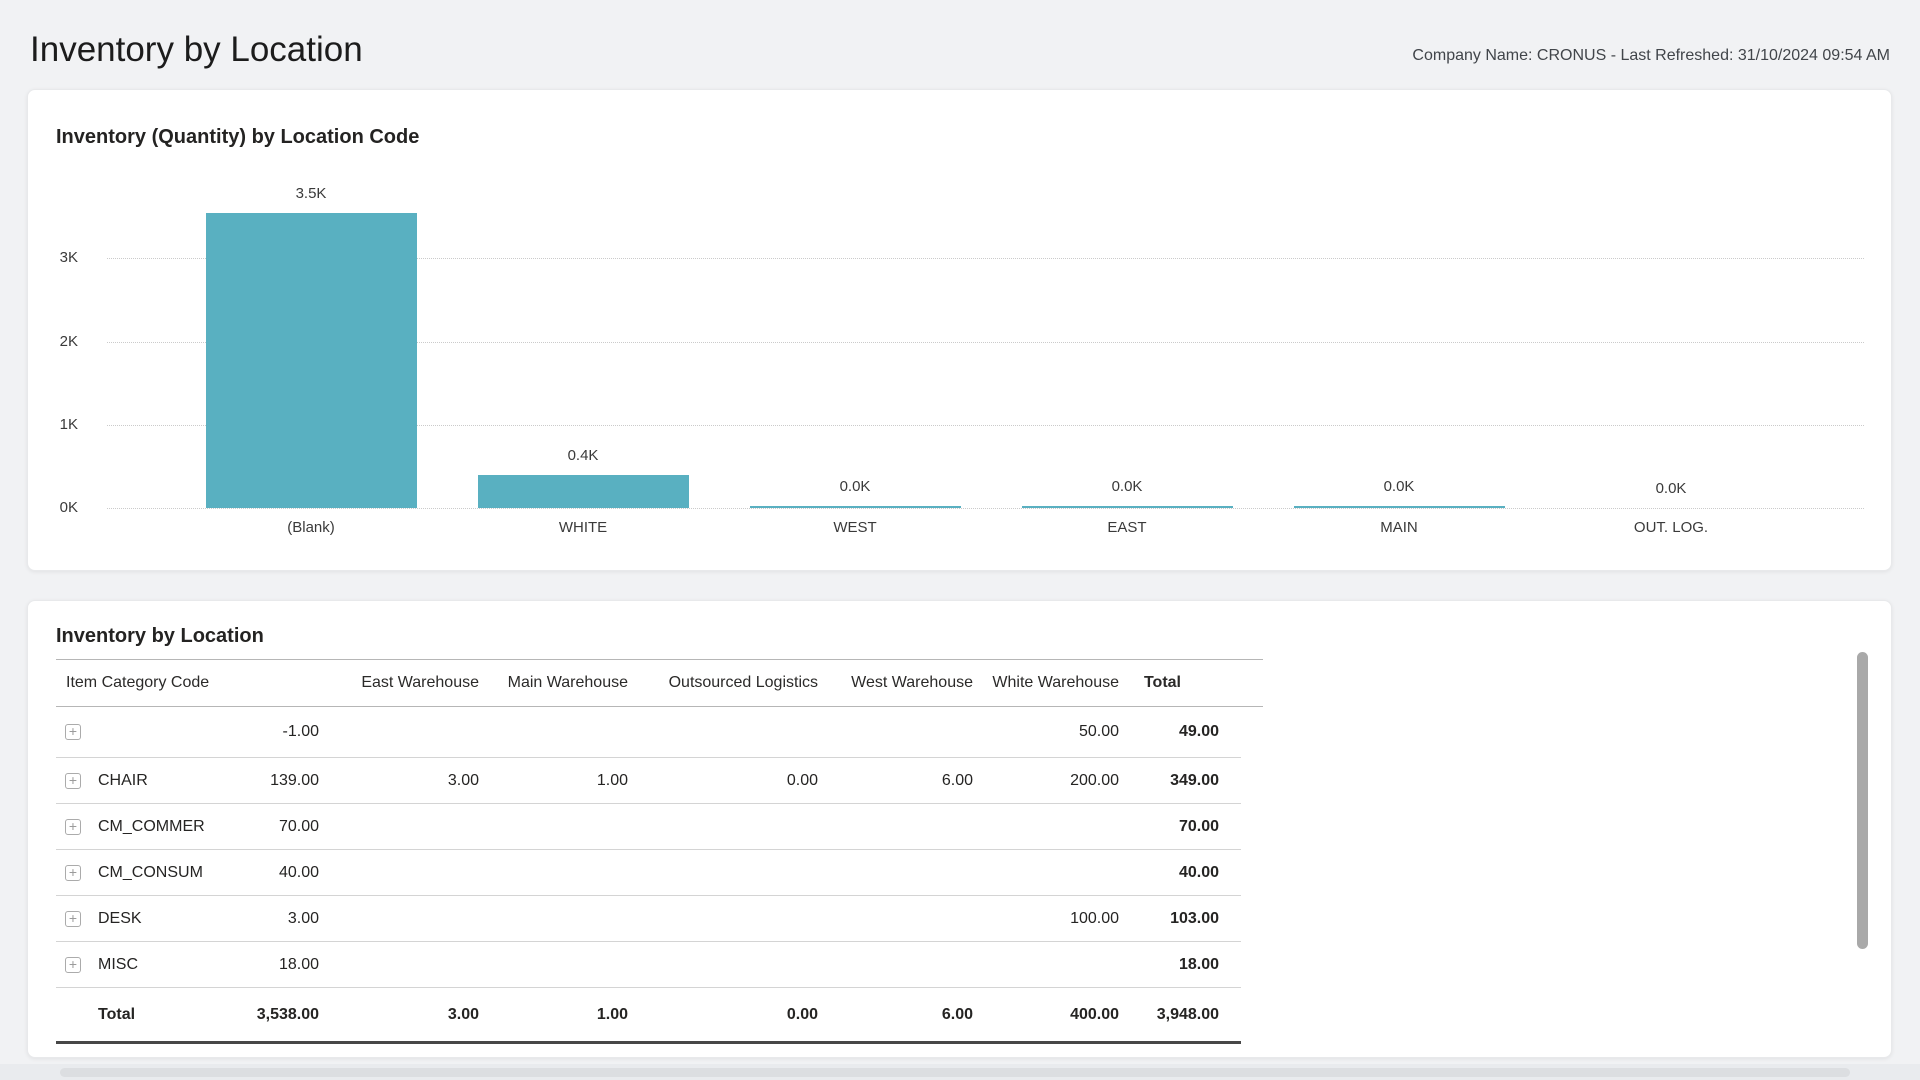 The image size is (1920, 1080). I want to click on value-cell: 70.00, so click(298, 826).